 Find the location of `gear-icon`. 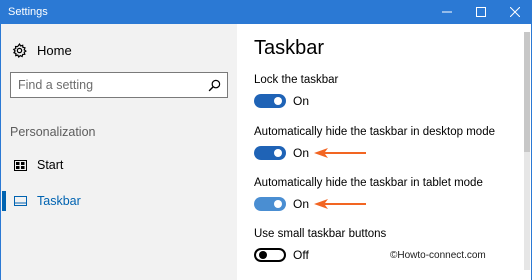

gear-icon is located at coordinates (19, 50).